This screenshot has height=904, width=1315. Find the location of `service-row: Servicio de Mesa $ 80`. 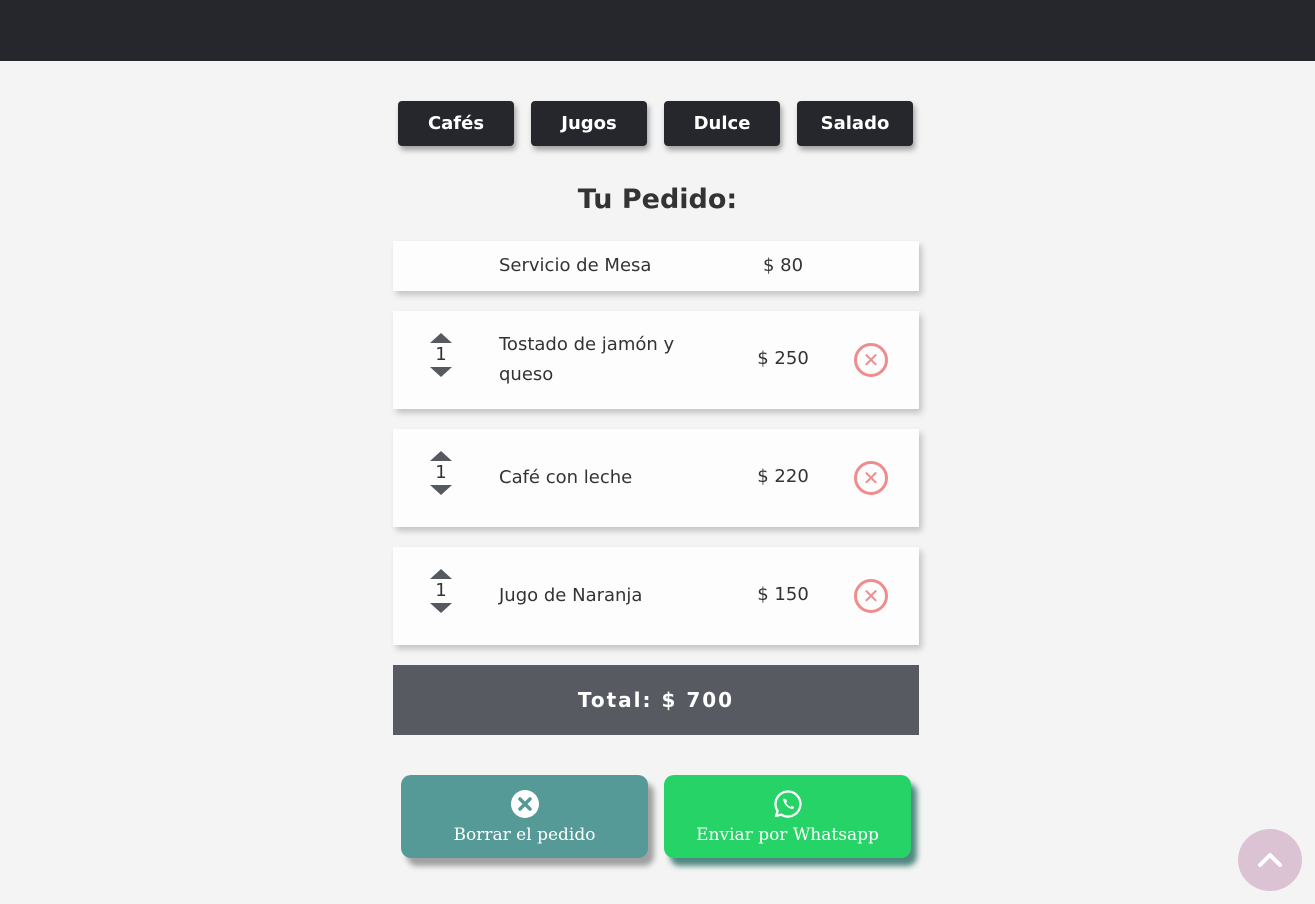

service-row: Servicio de Mesa $ 80 is located at coordinates (656, 266).